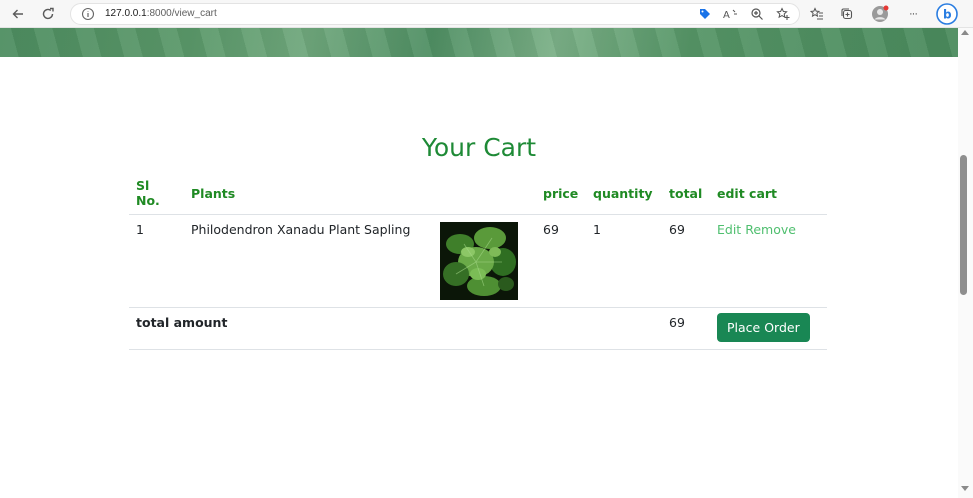 This screenshot has width=973, height=498. Describe the element at coordinates (731, 14) in the screenshot. I see `read-aloud-icon: A` at that location.